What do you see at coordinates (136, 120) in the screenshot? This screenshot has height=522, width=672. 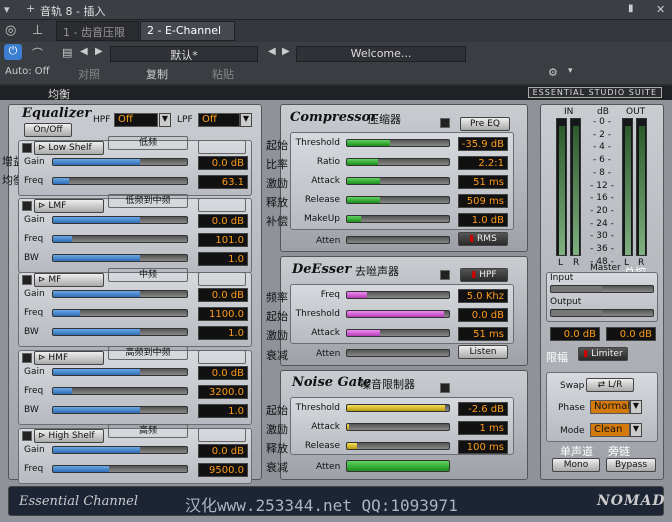 I see `hpf-select: Off` at bounding box center [136, 120].